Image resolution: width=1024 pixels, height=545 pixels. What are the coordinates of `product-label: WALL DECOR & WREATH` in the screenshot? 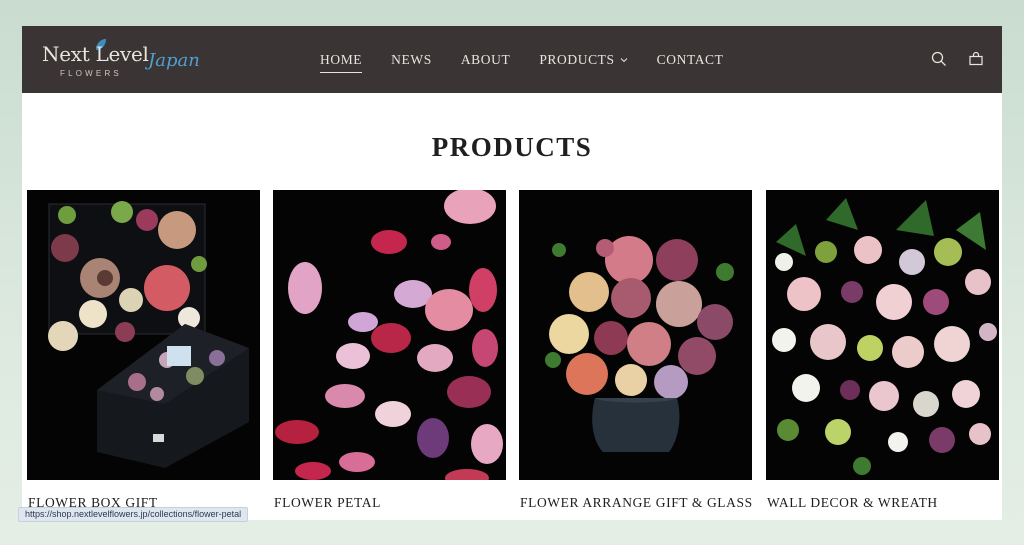 It's located at (852, 503).